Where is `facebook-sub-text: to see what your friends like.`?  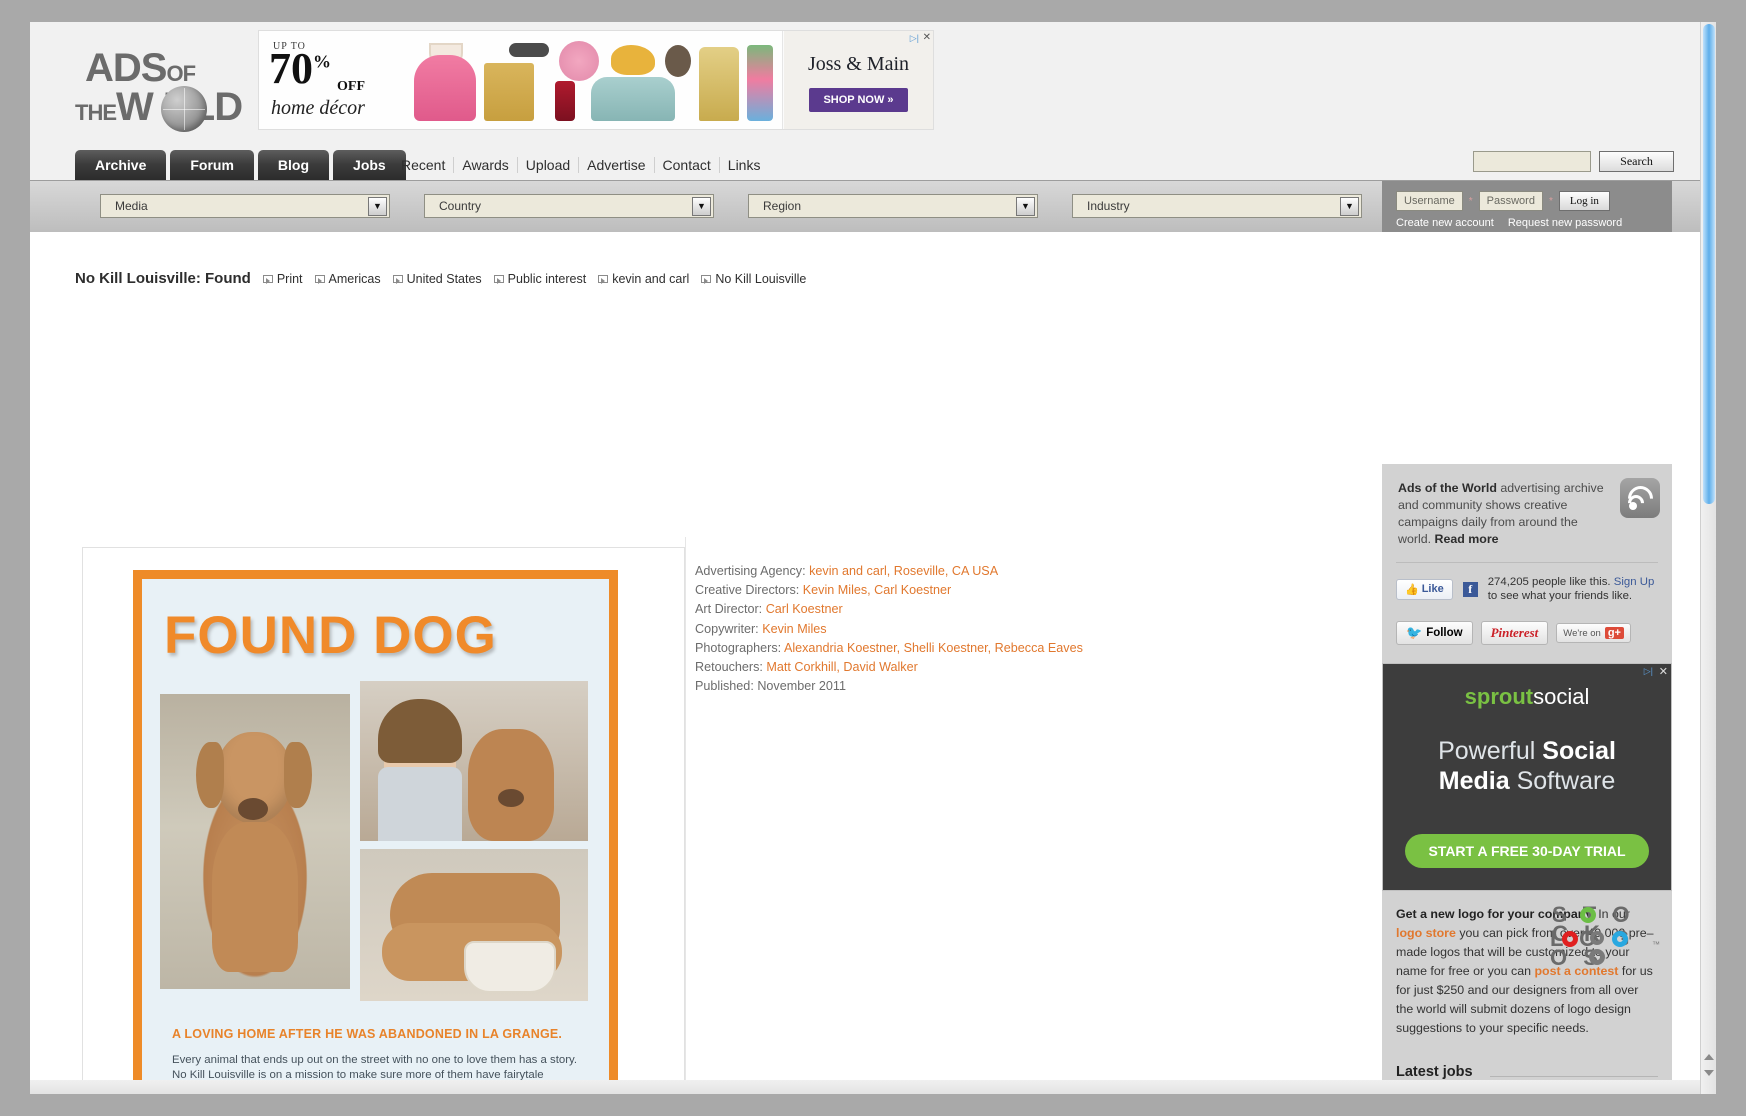
facebook-sub-text: to see what your friends like. is located at coordinates (1560, 596).